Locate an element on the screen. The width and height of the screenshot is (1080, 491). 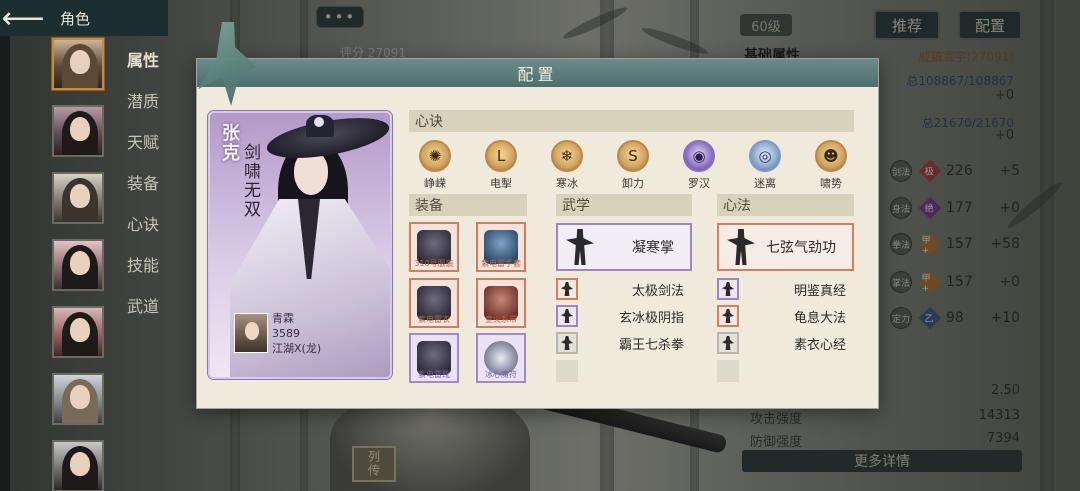
xinjue-label: 峥嵘 is located at coordinates (435, 183).